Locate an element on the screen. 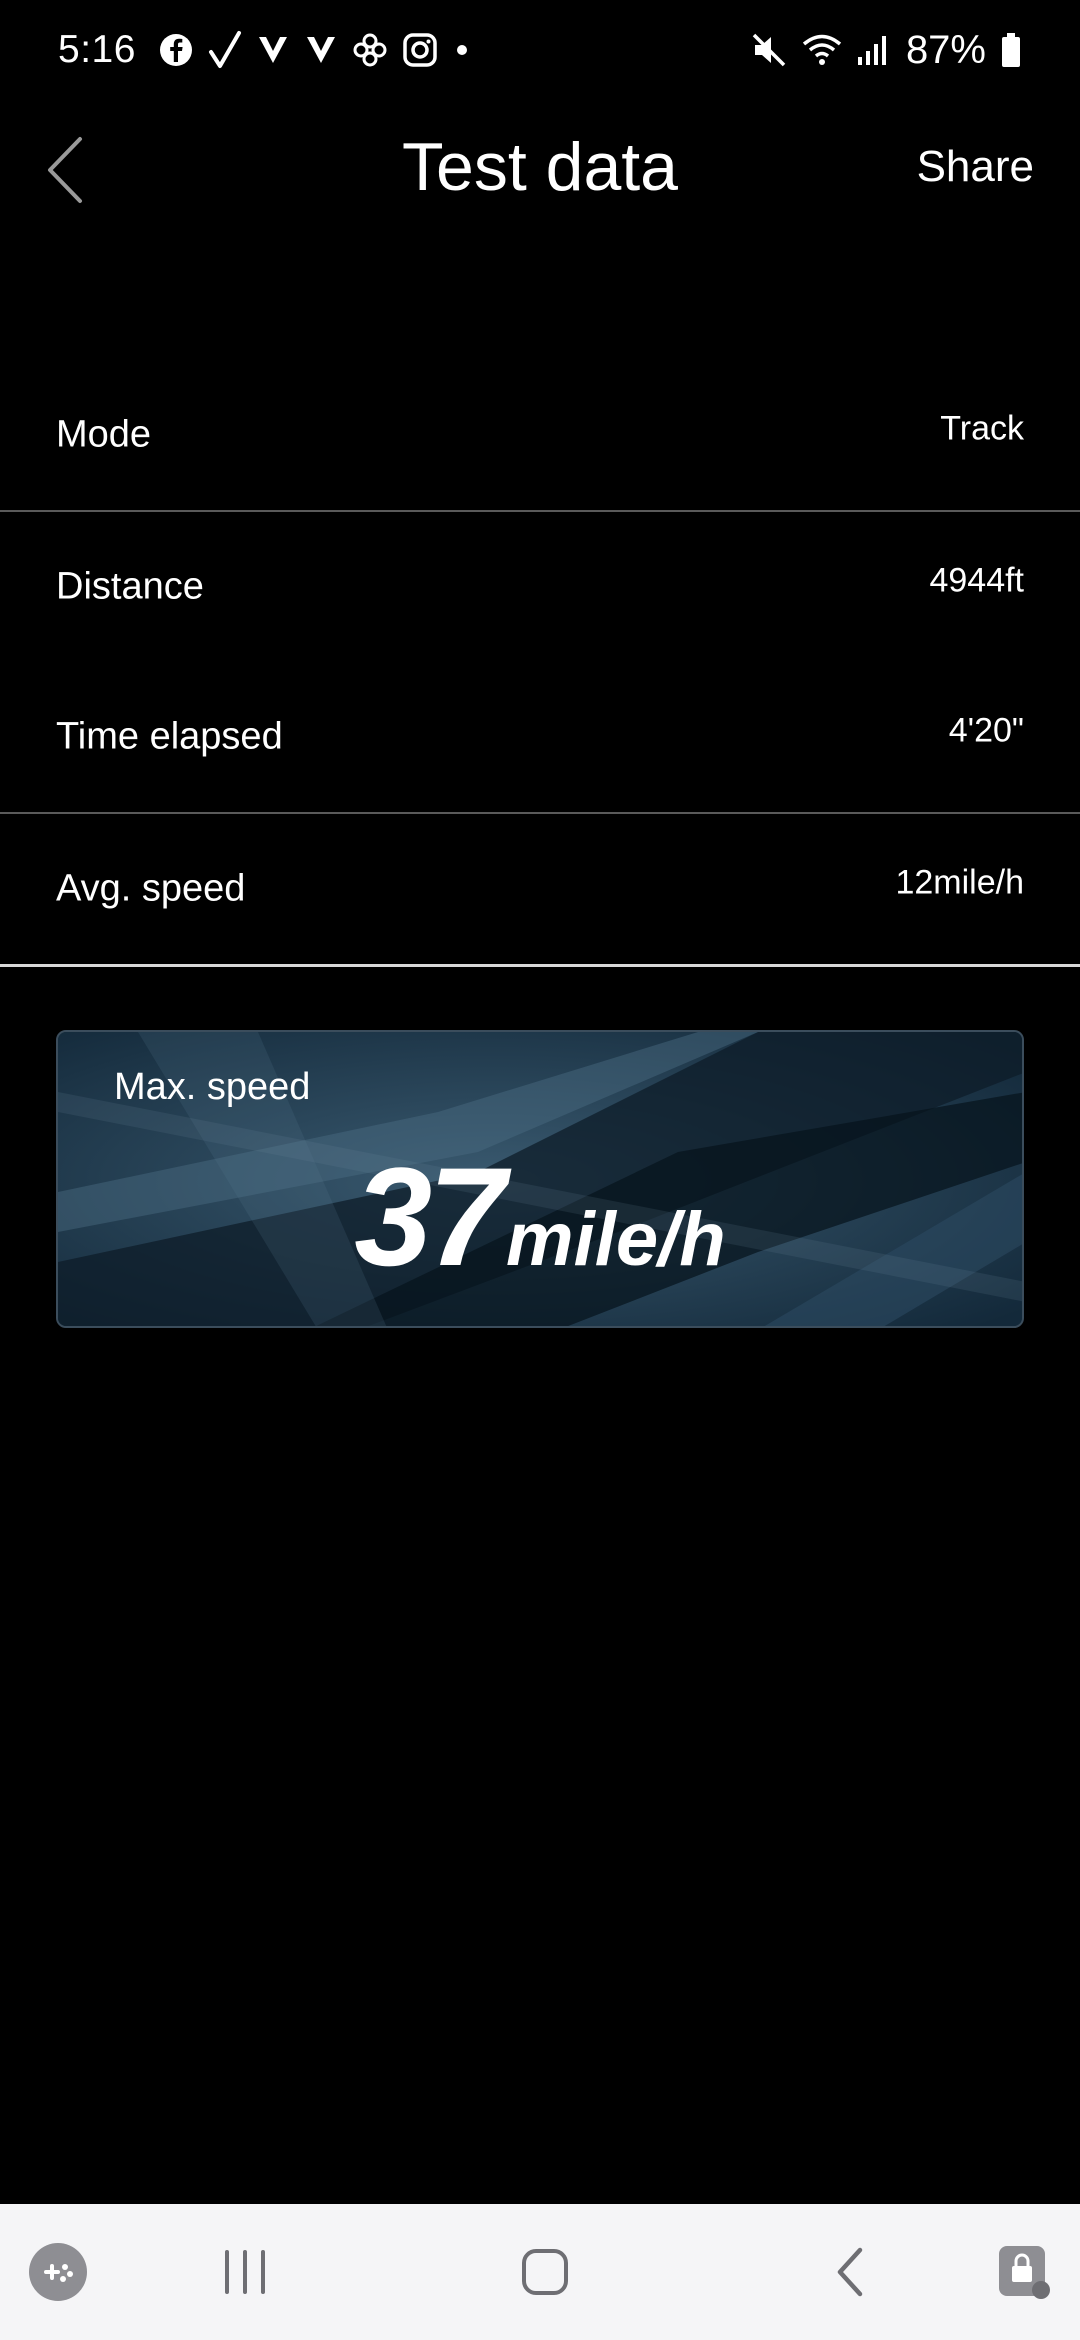 The width and height of the screenshot is (1080, 2340). pinwheel-icon is located at coordinates (370, 50).